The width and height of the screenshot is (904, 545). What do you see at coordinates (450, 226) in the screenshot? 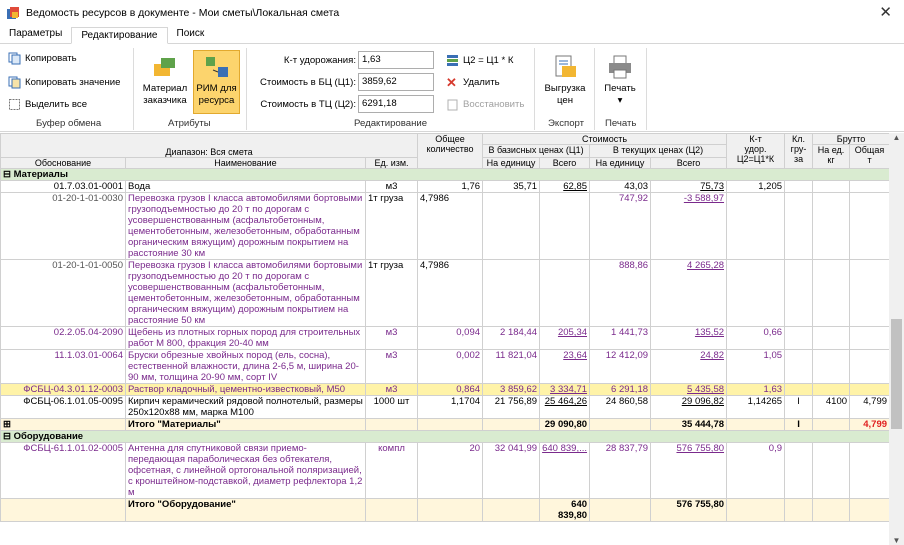
I see `qty-cell: 4,7986` at bounding box center [450, 226].